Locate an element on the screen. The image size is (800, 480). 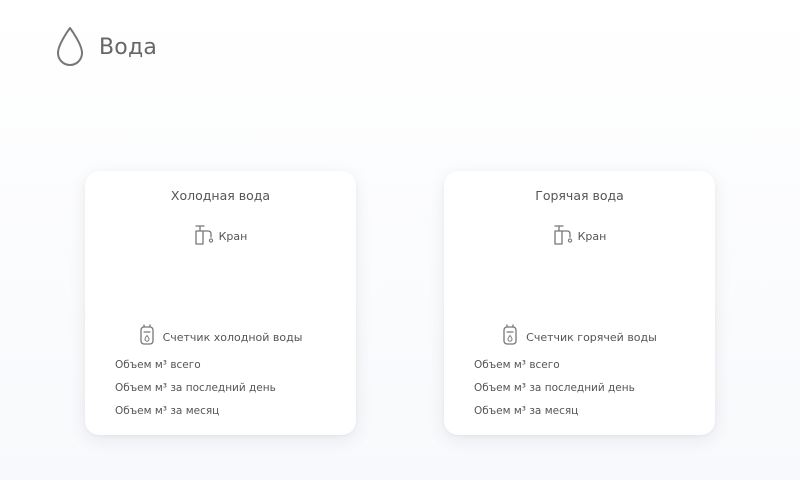
water-meter: Счетчик холодной воды is located at coordinates (220, 337).